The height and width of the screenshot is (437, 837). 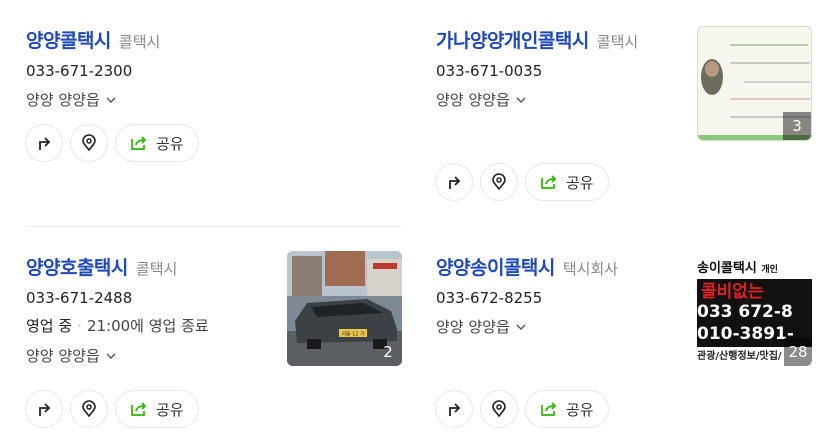 What do you see at coordinates (798, 352) in the screenshot?
I see `photo-count-badge: 28` at bounding box center [798, 352].